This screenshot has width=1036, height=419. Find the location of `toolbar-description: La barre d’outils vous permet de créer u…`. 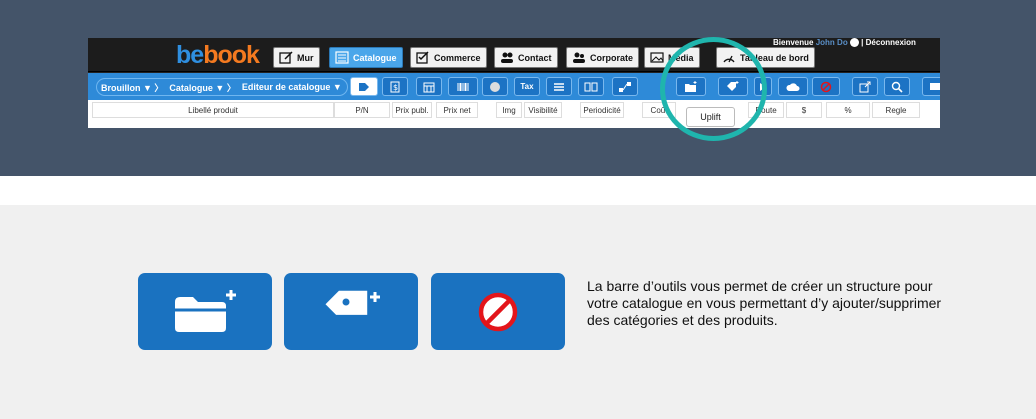

toolbar-description: La barre d’outils vous permet de créer u… is located at coordinates (764, 303).